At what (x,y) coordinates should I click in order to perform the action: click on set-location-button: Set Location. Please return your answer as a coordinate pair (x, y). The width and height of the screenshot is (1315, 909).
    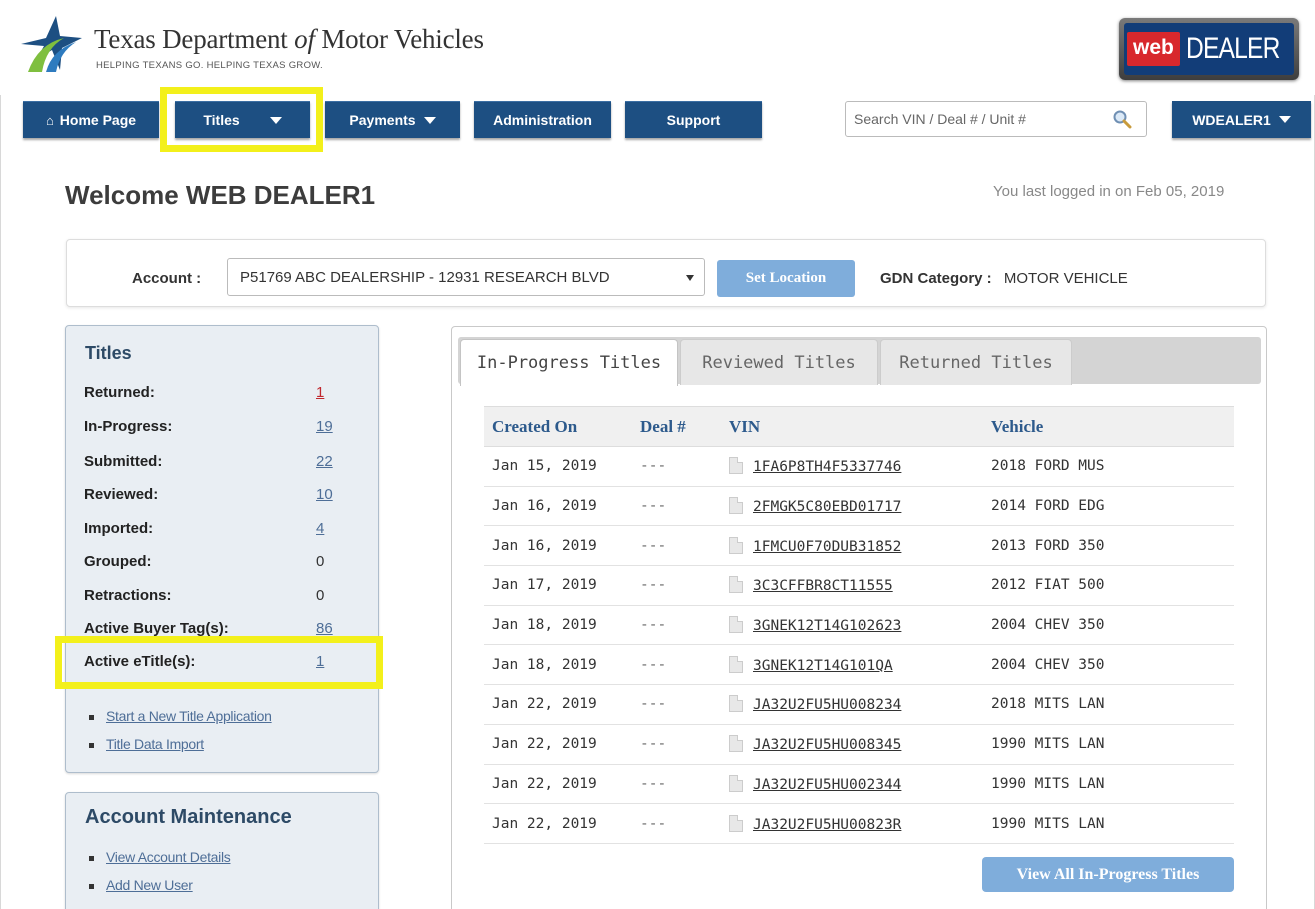
    Looking at the image, I should click on (786, 278).